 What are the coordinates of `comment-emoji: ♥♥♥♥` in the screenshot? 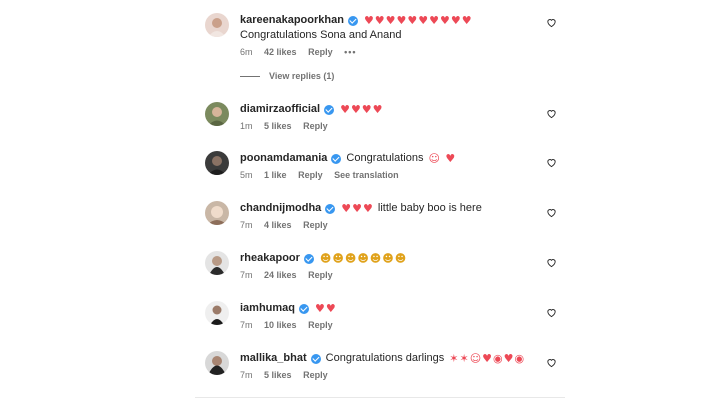 It's located at (362, 109).